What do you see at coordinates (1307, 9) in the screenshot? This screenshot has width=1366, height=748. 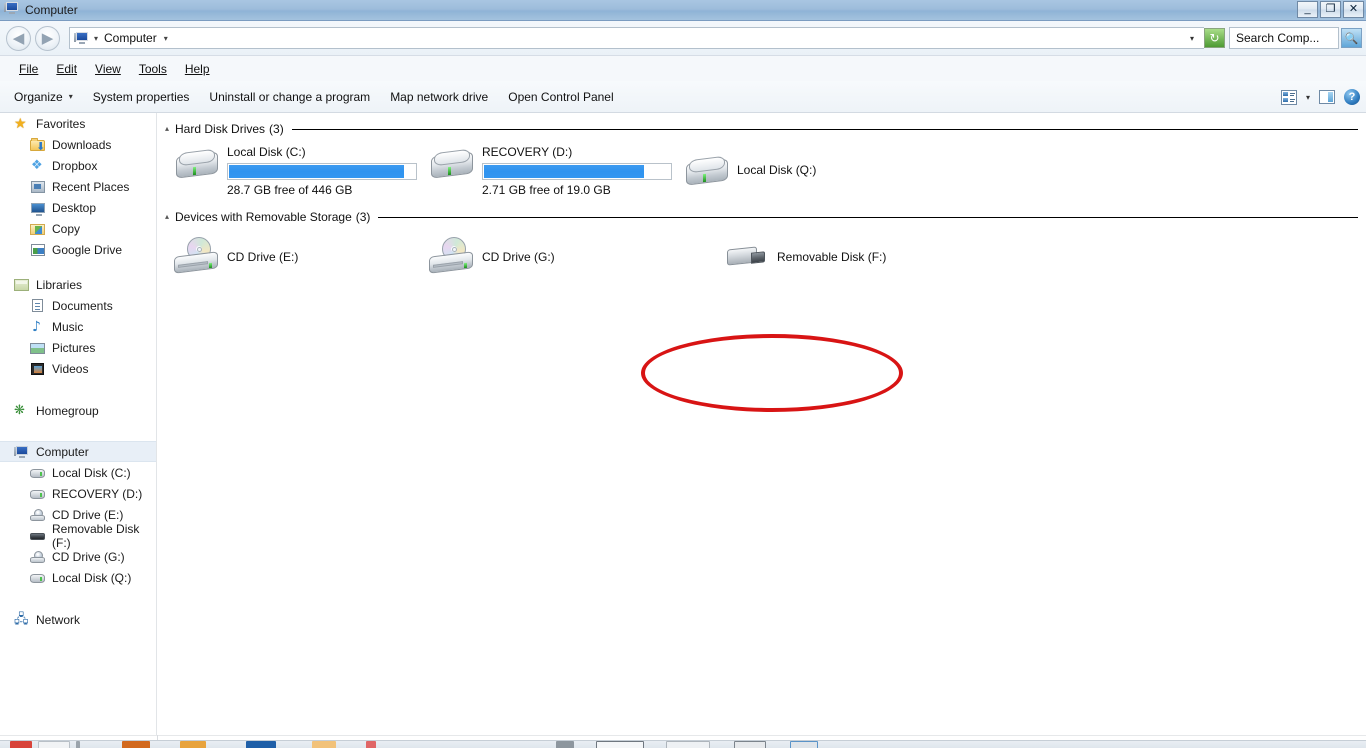 I see `minimize-button: _` at bounding box center [1307, 9].